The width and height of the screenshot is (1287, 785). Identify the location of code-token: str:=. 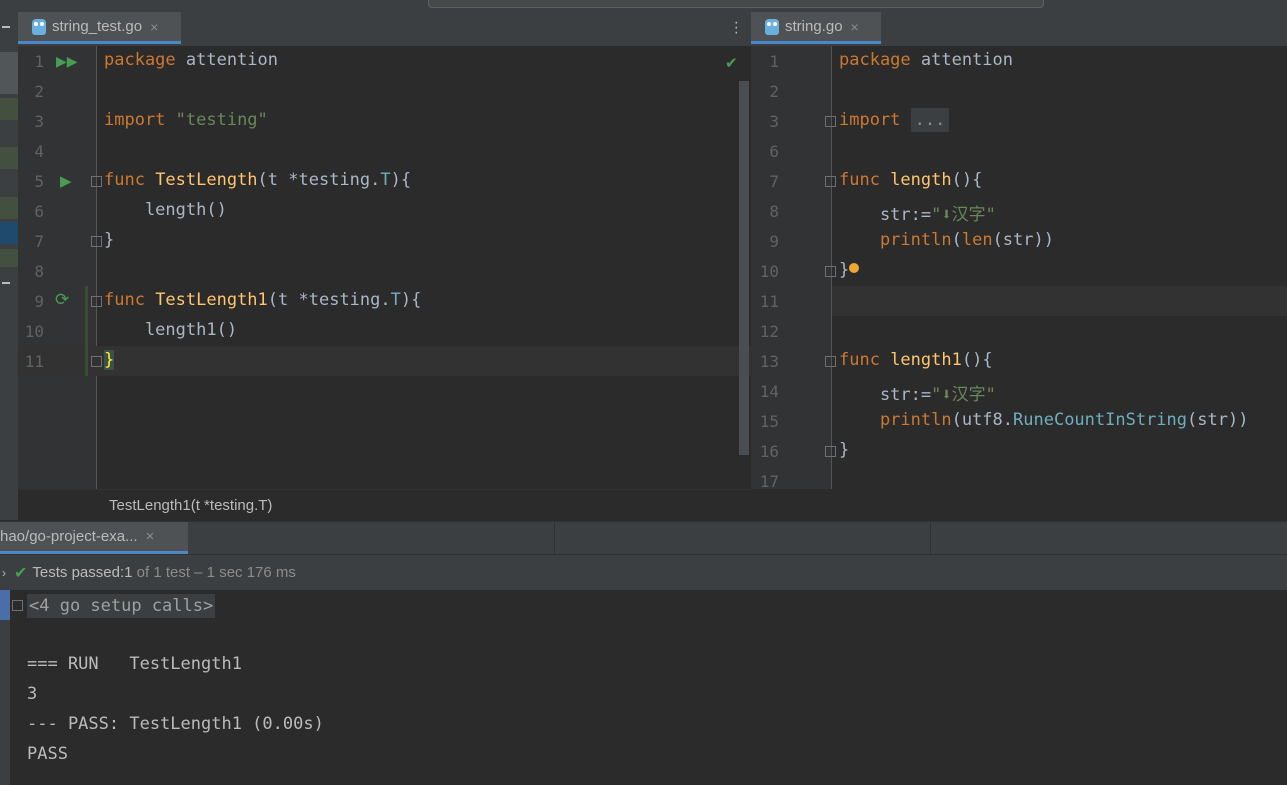
(885, 395).